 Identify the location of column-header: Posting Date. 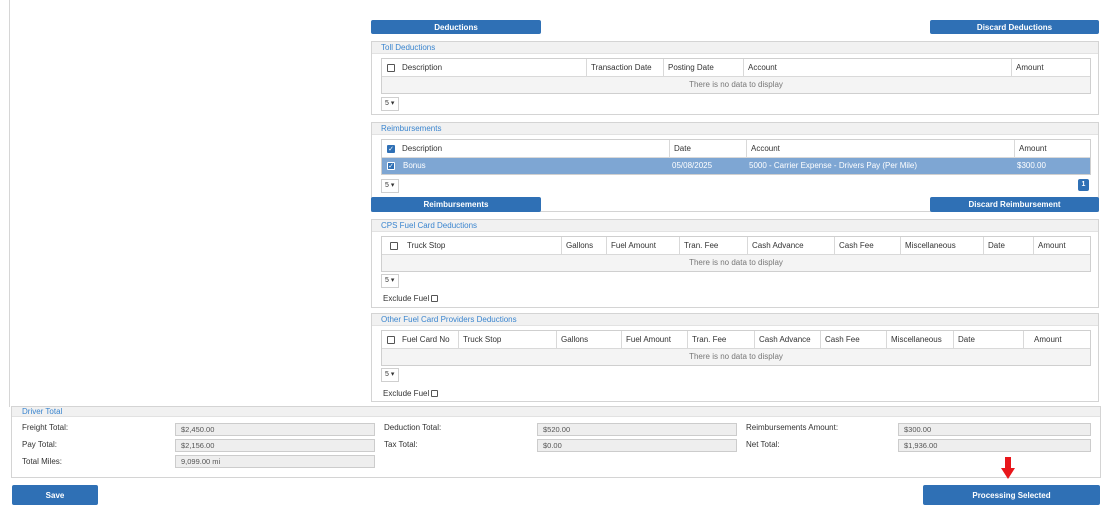
(703, 68).